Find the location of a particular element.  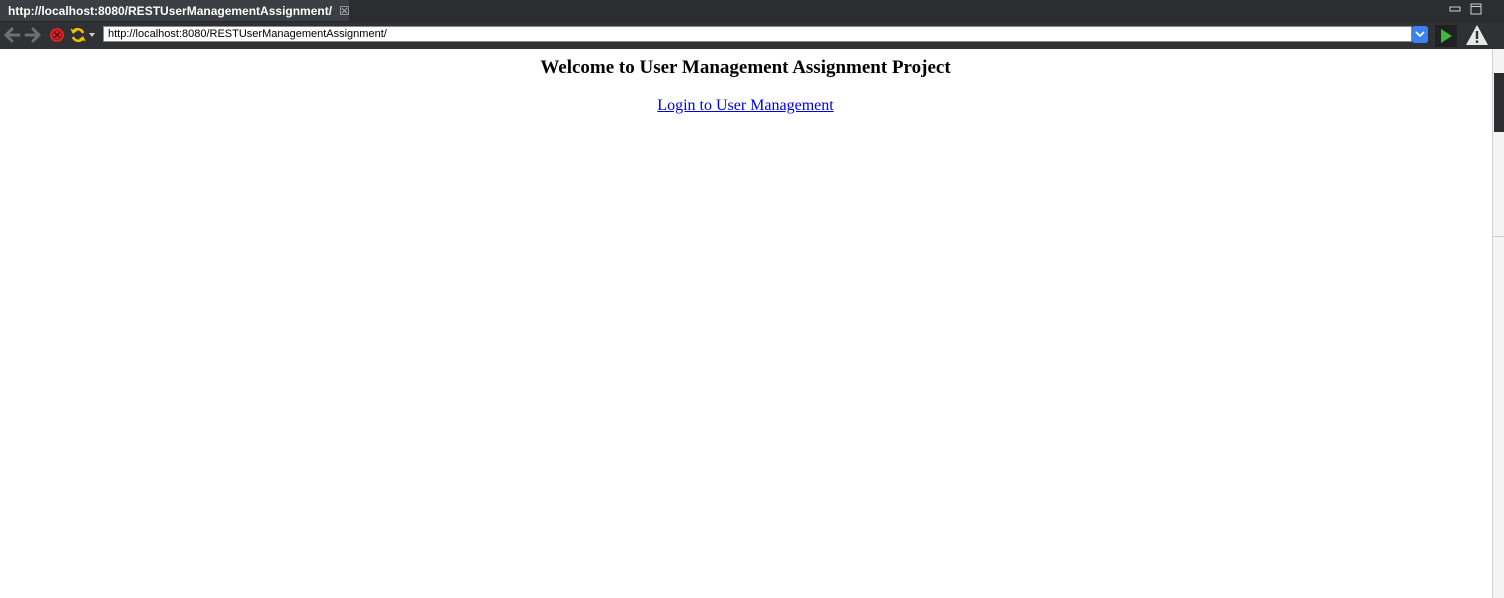

arrow-left-icon is located at coordinates (12, 35).